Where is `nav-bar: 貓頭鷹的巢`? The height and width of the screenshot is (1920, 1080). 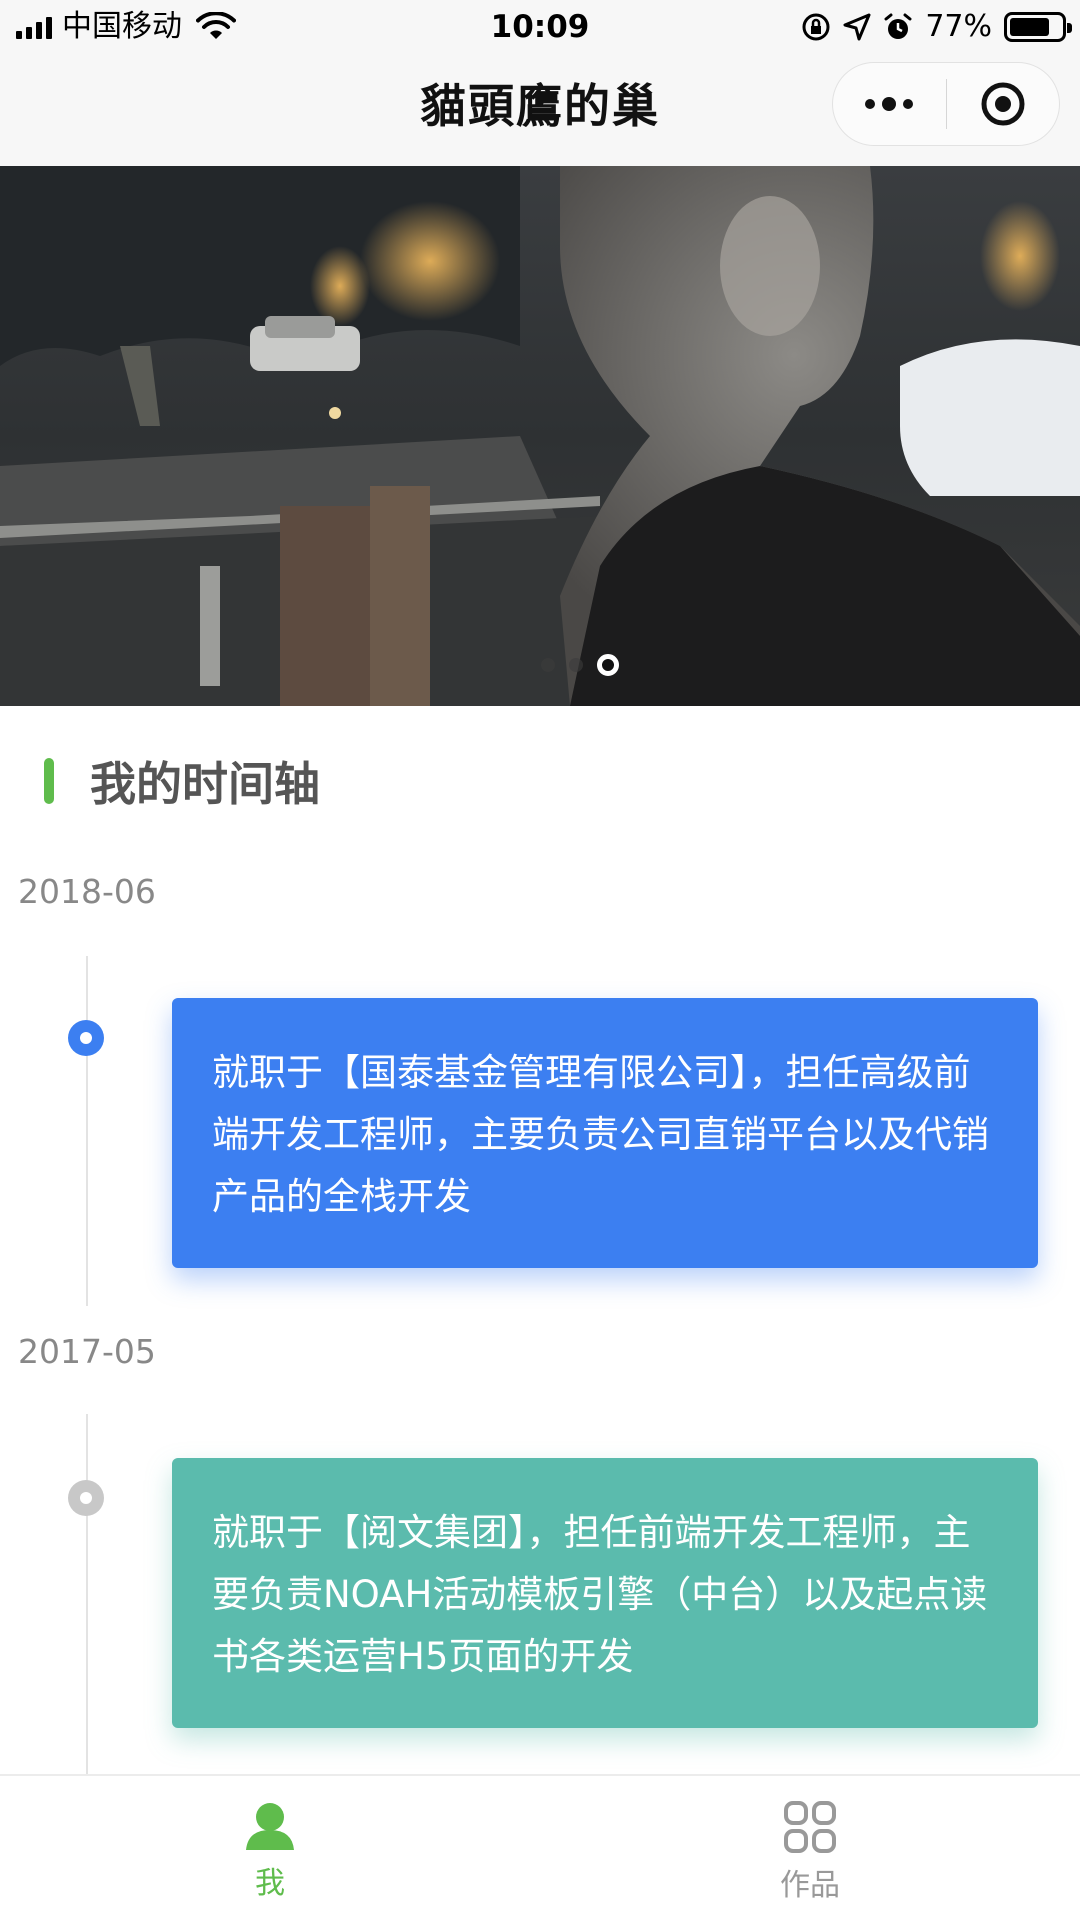
nav-bar: 貓頭鷹的巢 is located at coordinates (540, 110).